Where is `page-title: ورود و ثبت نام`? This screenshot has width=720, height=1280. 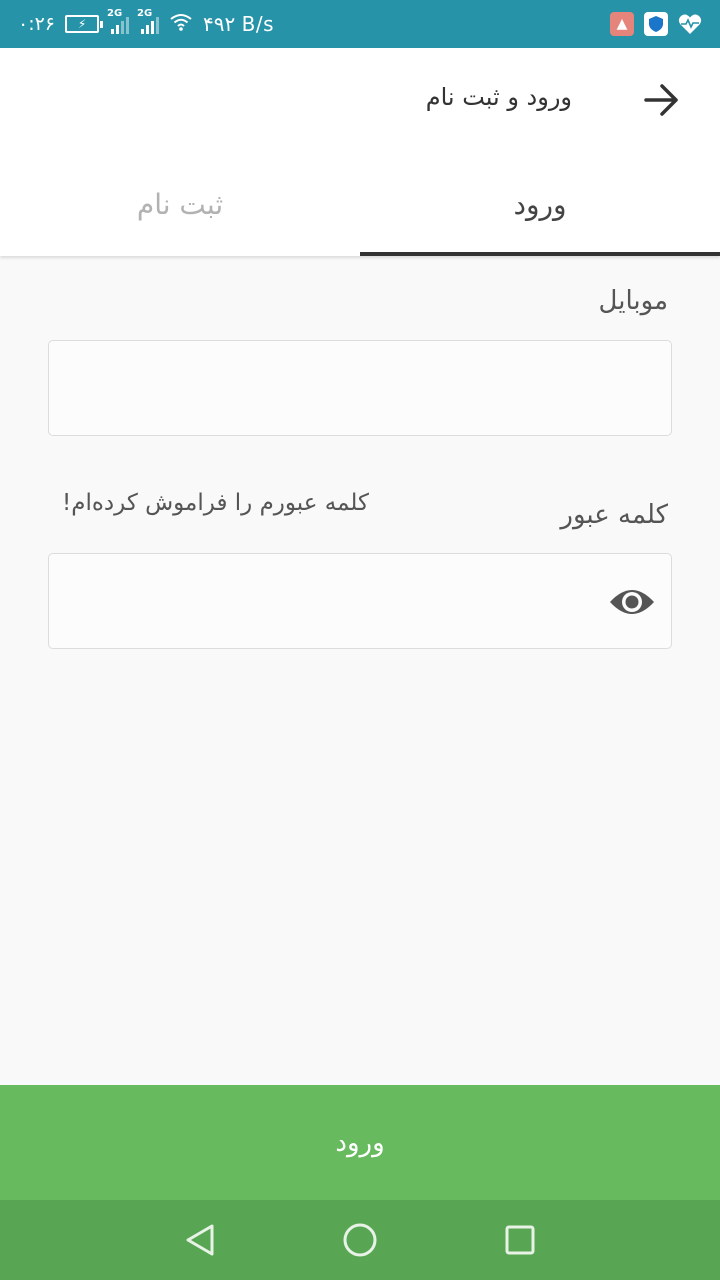
page-title: ورود و ثبت نام is located at coordinates (498, 97).